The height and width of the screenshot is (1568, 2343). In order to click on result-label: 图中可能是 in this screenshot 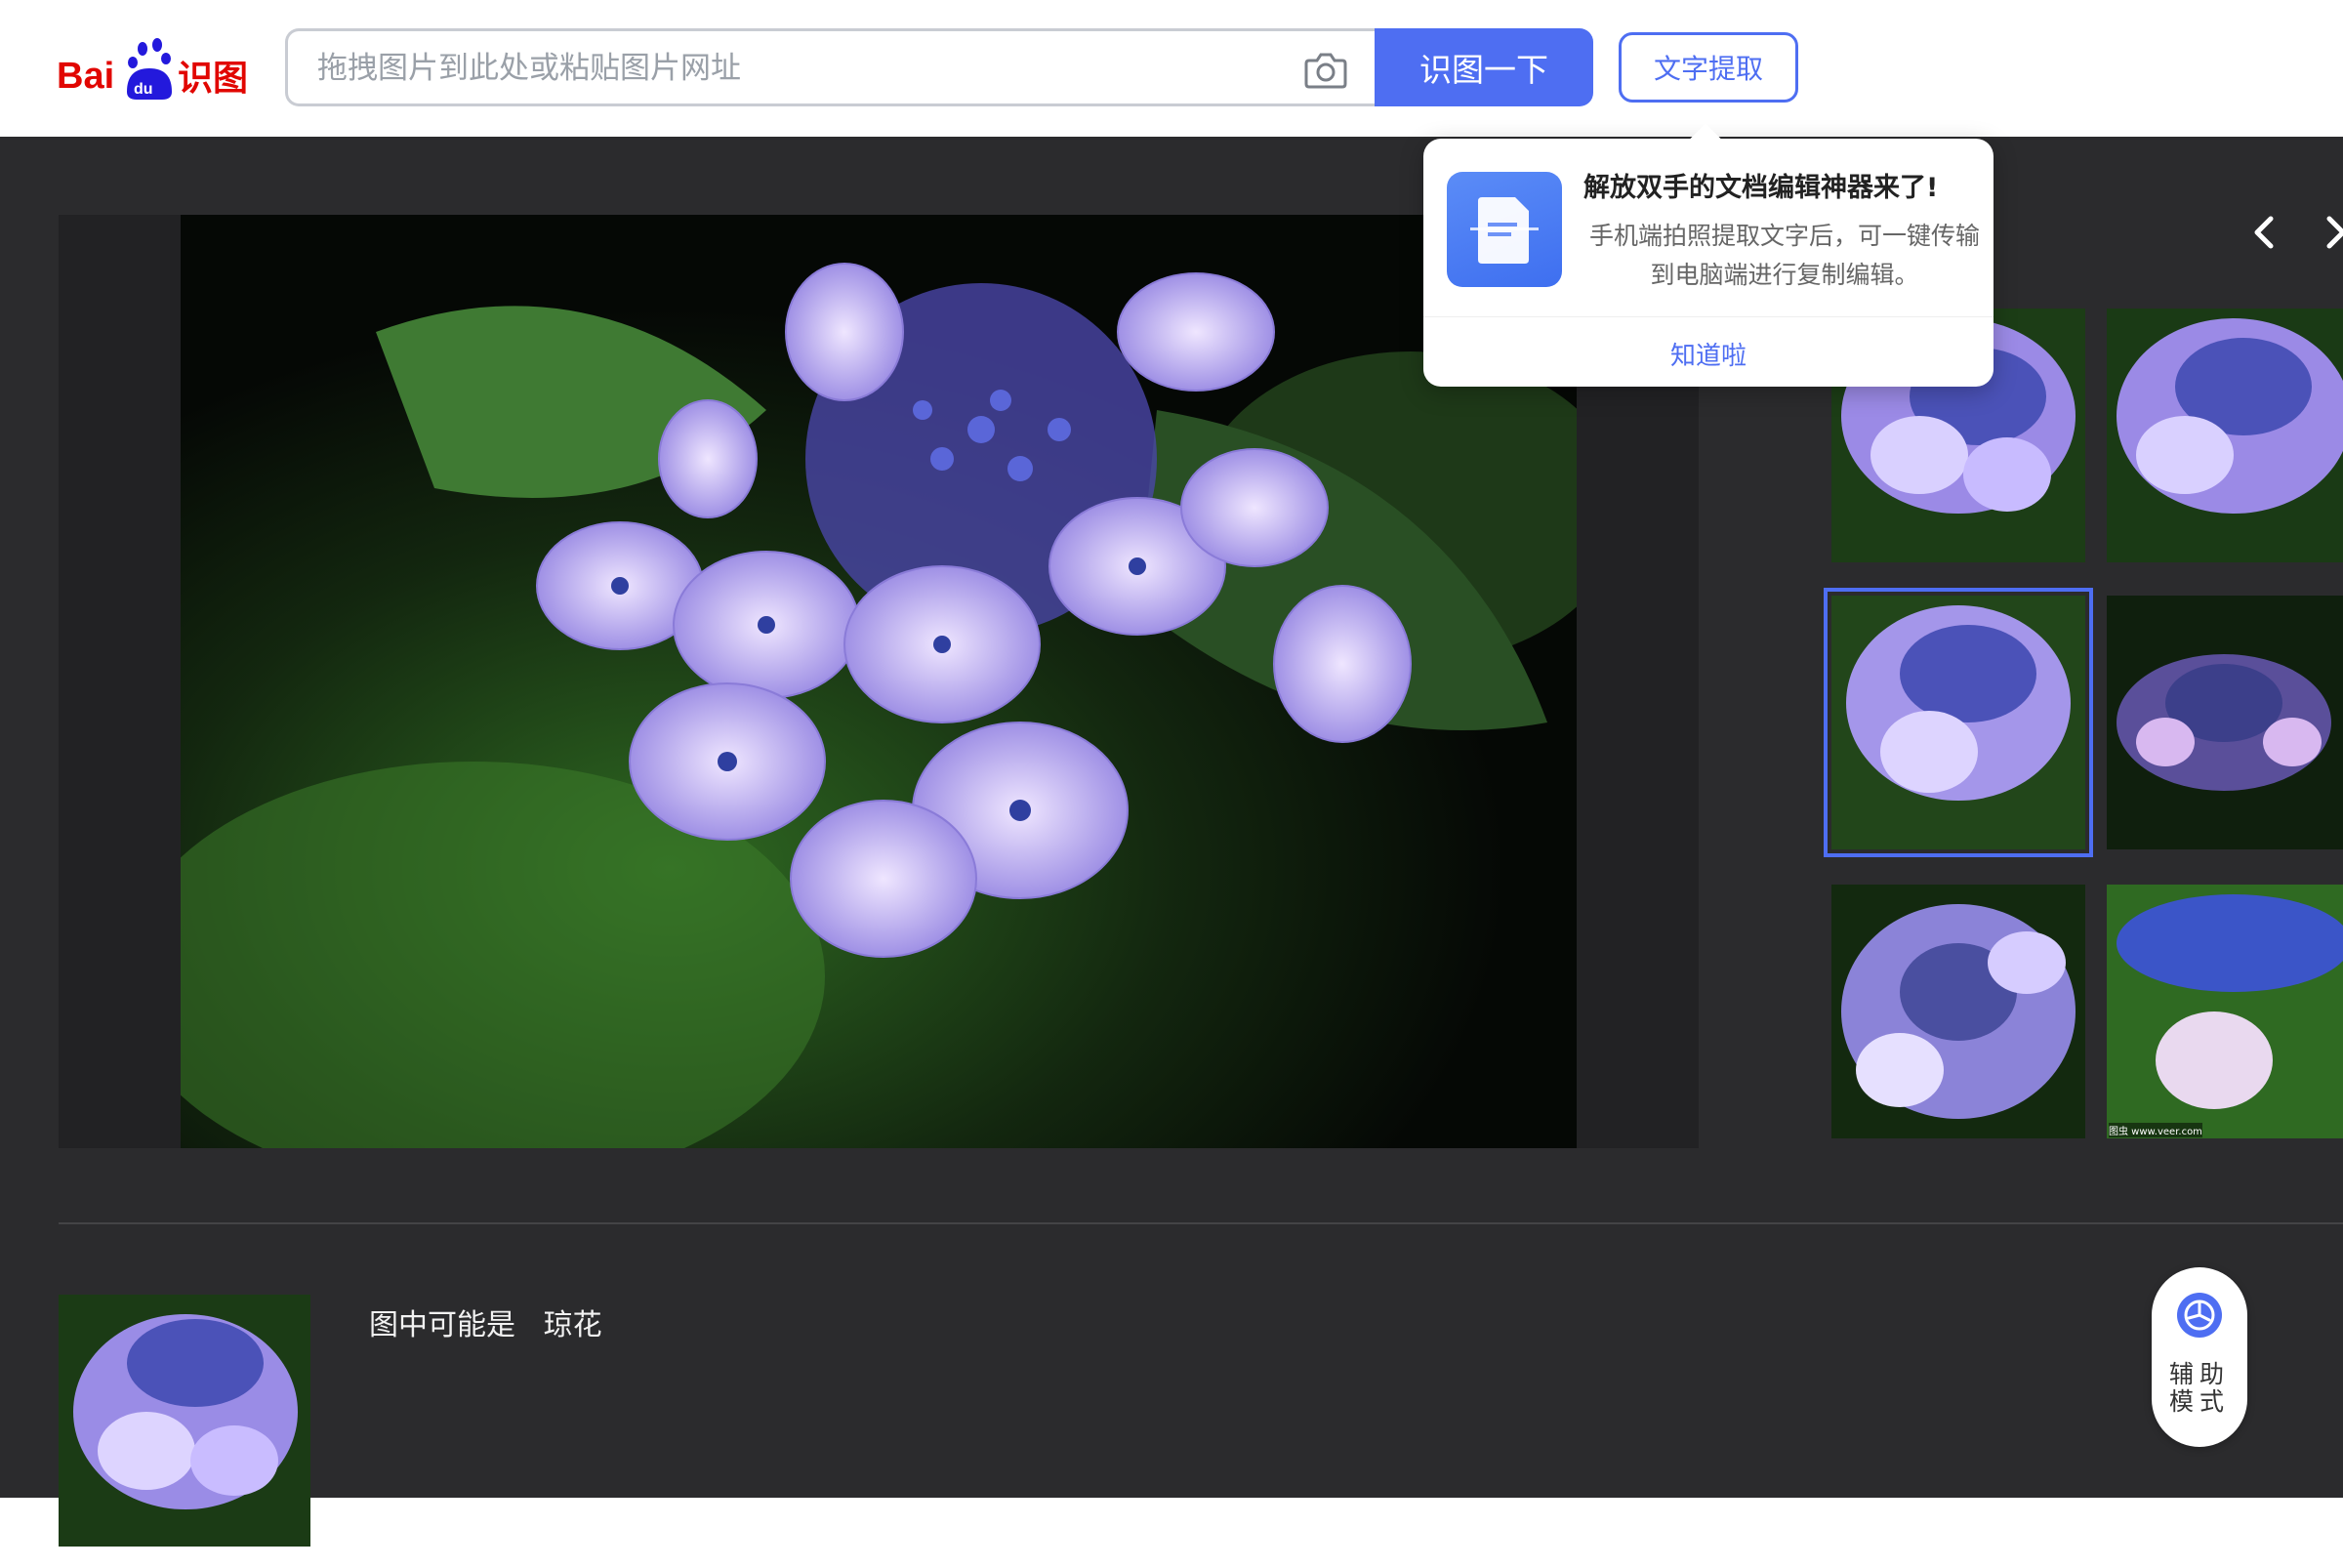, I will do `click(442, 1325)`.